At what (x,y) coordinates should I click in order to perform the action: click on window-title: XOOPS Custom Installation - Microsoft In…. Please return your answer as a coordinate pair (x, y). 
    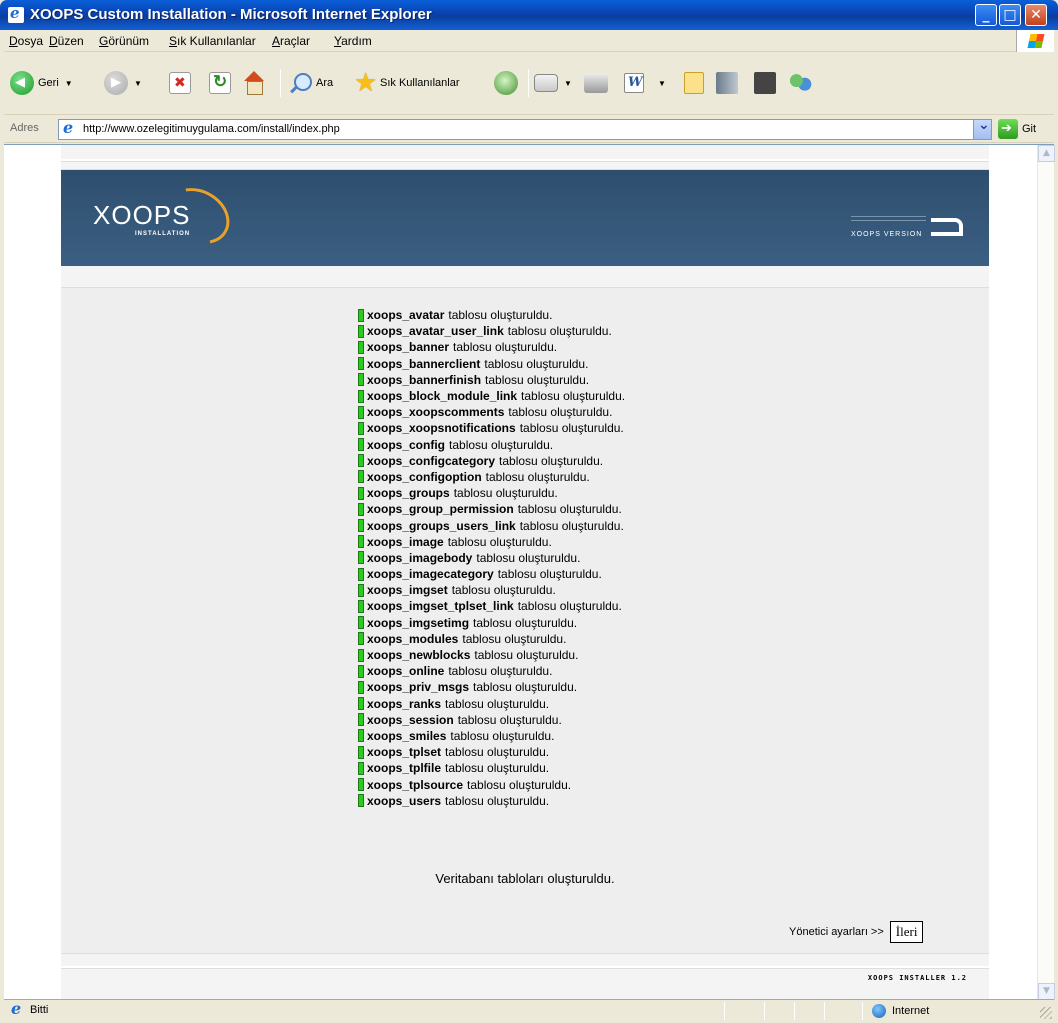
    Looking at the image, I should click on (231, 14).